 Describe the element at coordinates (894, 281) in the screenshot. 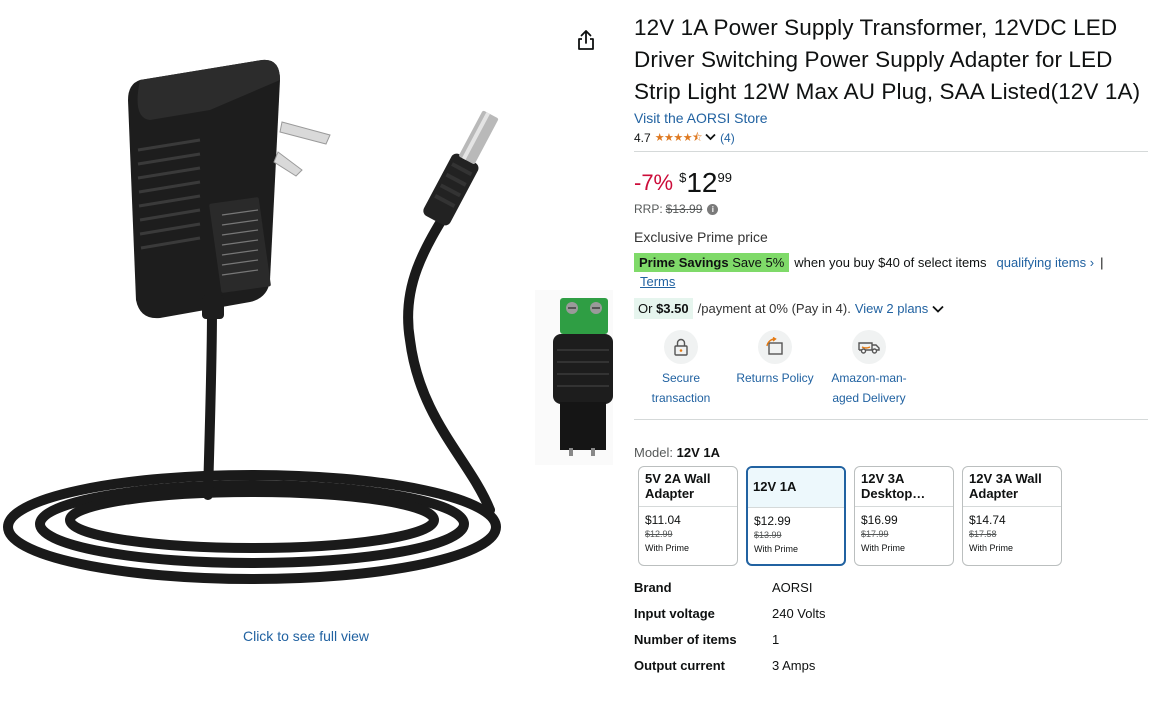

I see `terms-row: Terms` at that location.